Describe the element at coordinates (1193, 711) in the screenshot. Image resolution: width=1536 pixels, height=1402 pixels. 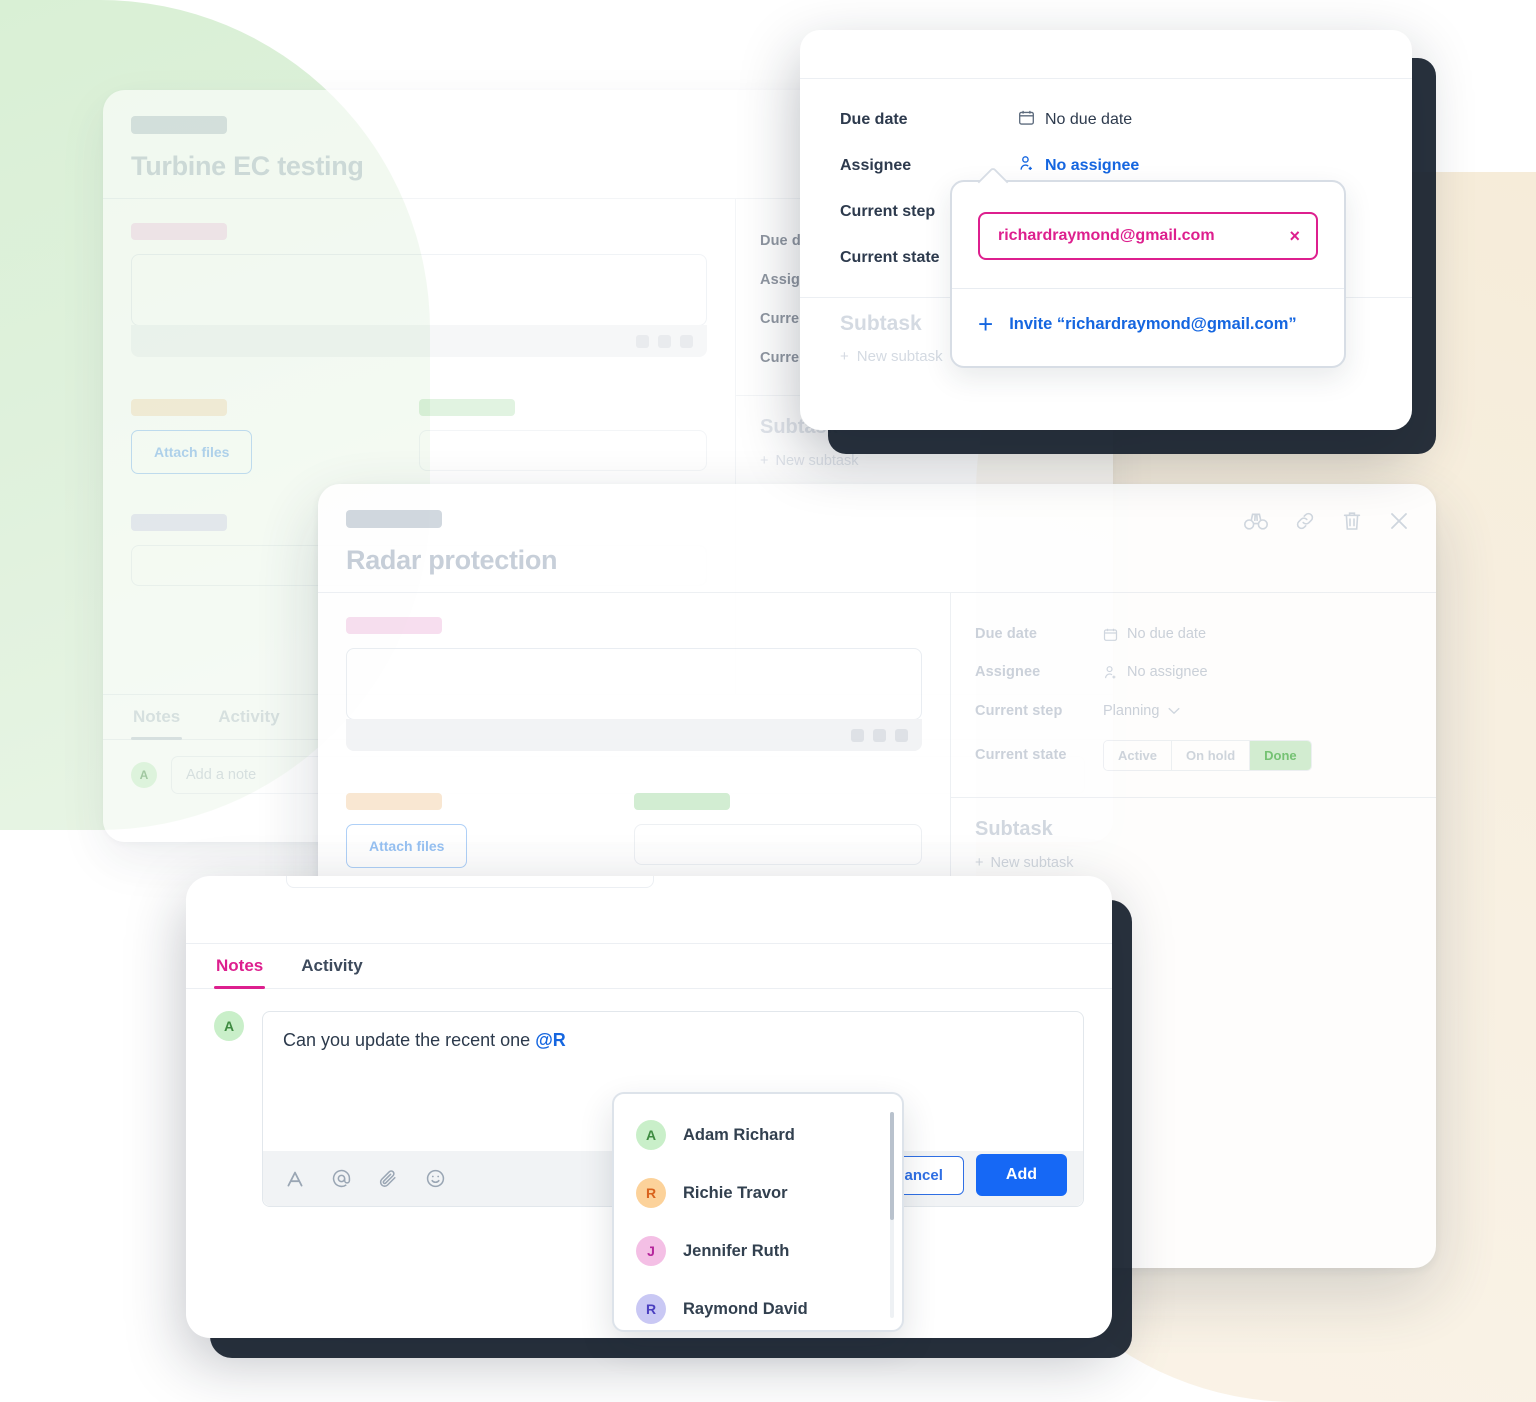
I see `meta-row-current-step: Current step Planning` at that location.